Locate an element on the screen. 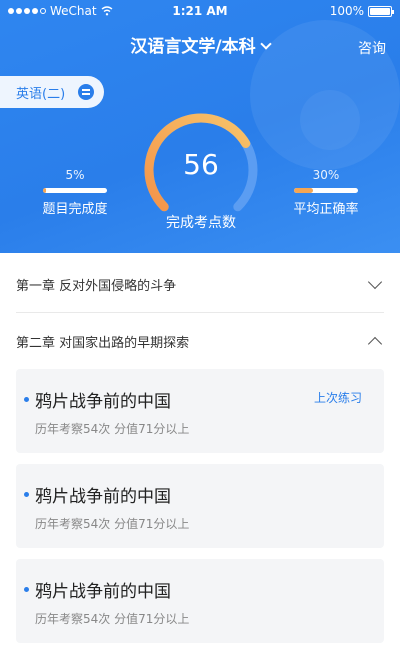 Image resolution: width=400 pixels, height=662 pixels. battery-percent: 100% is located at coordinates (346, 11).